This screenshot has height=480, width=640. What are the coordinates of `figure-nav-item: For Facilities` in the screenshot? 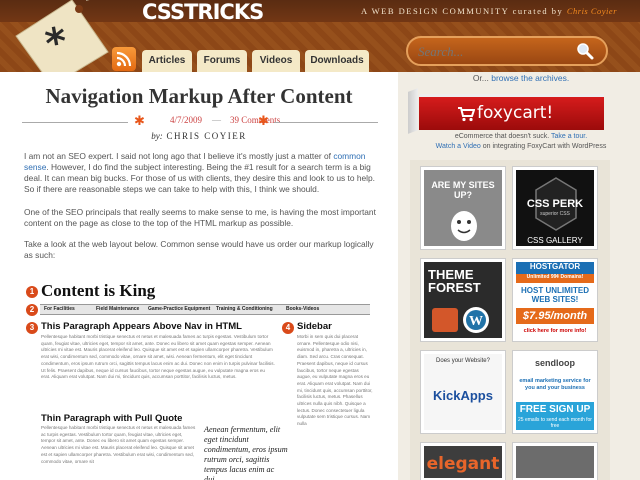 It's located at (59, 309).